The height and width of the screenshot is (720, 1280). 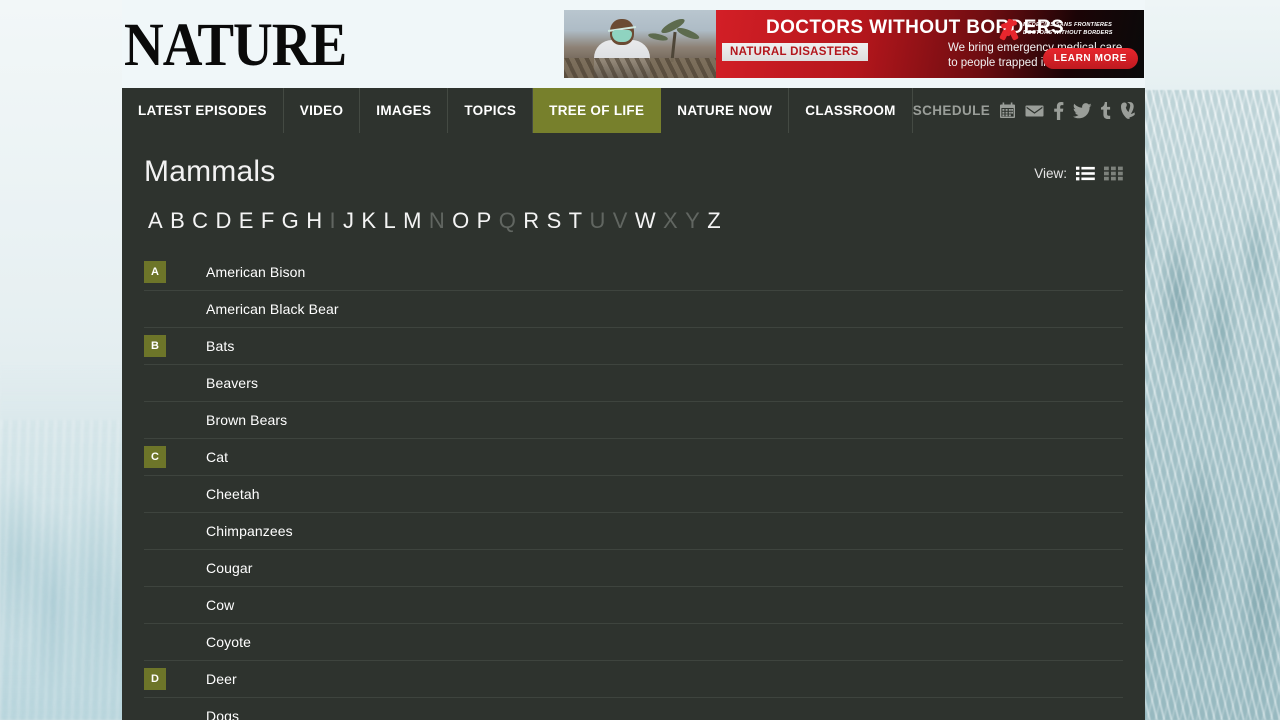 What do you see at coordinates (633, 709) in the screenshot?
I see `list-item: Dogs` at bounding box center [633, 709].